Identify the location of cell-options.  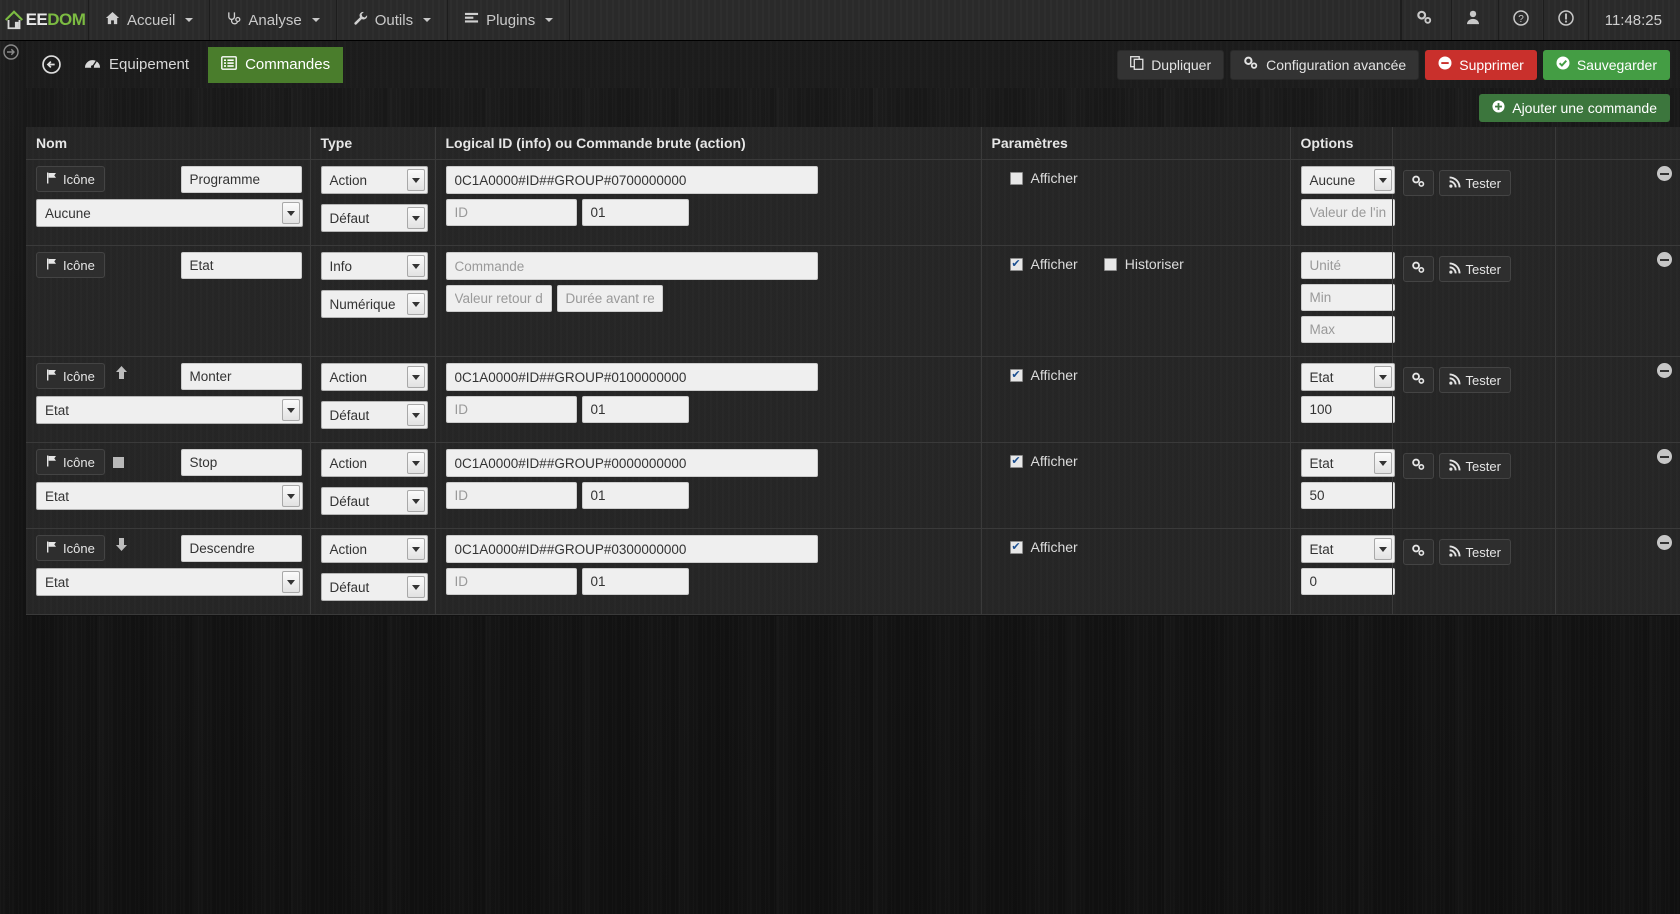
(1342, 301).